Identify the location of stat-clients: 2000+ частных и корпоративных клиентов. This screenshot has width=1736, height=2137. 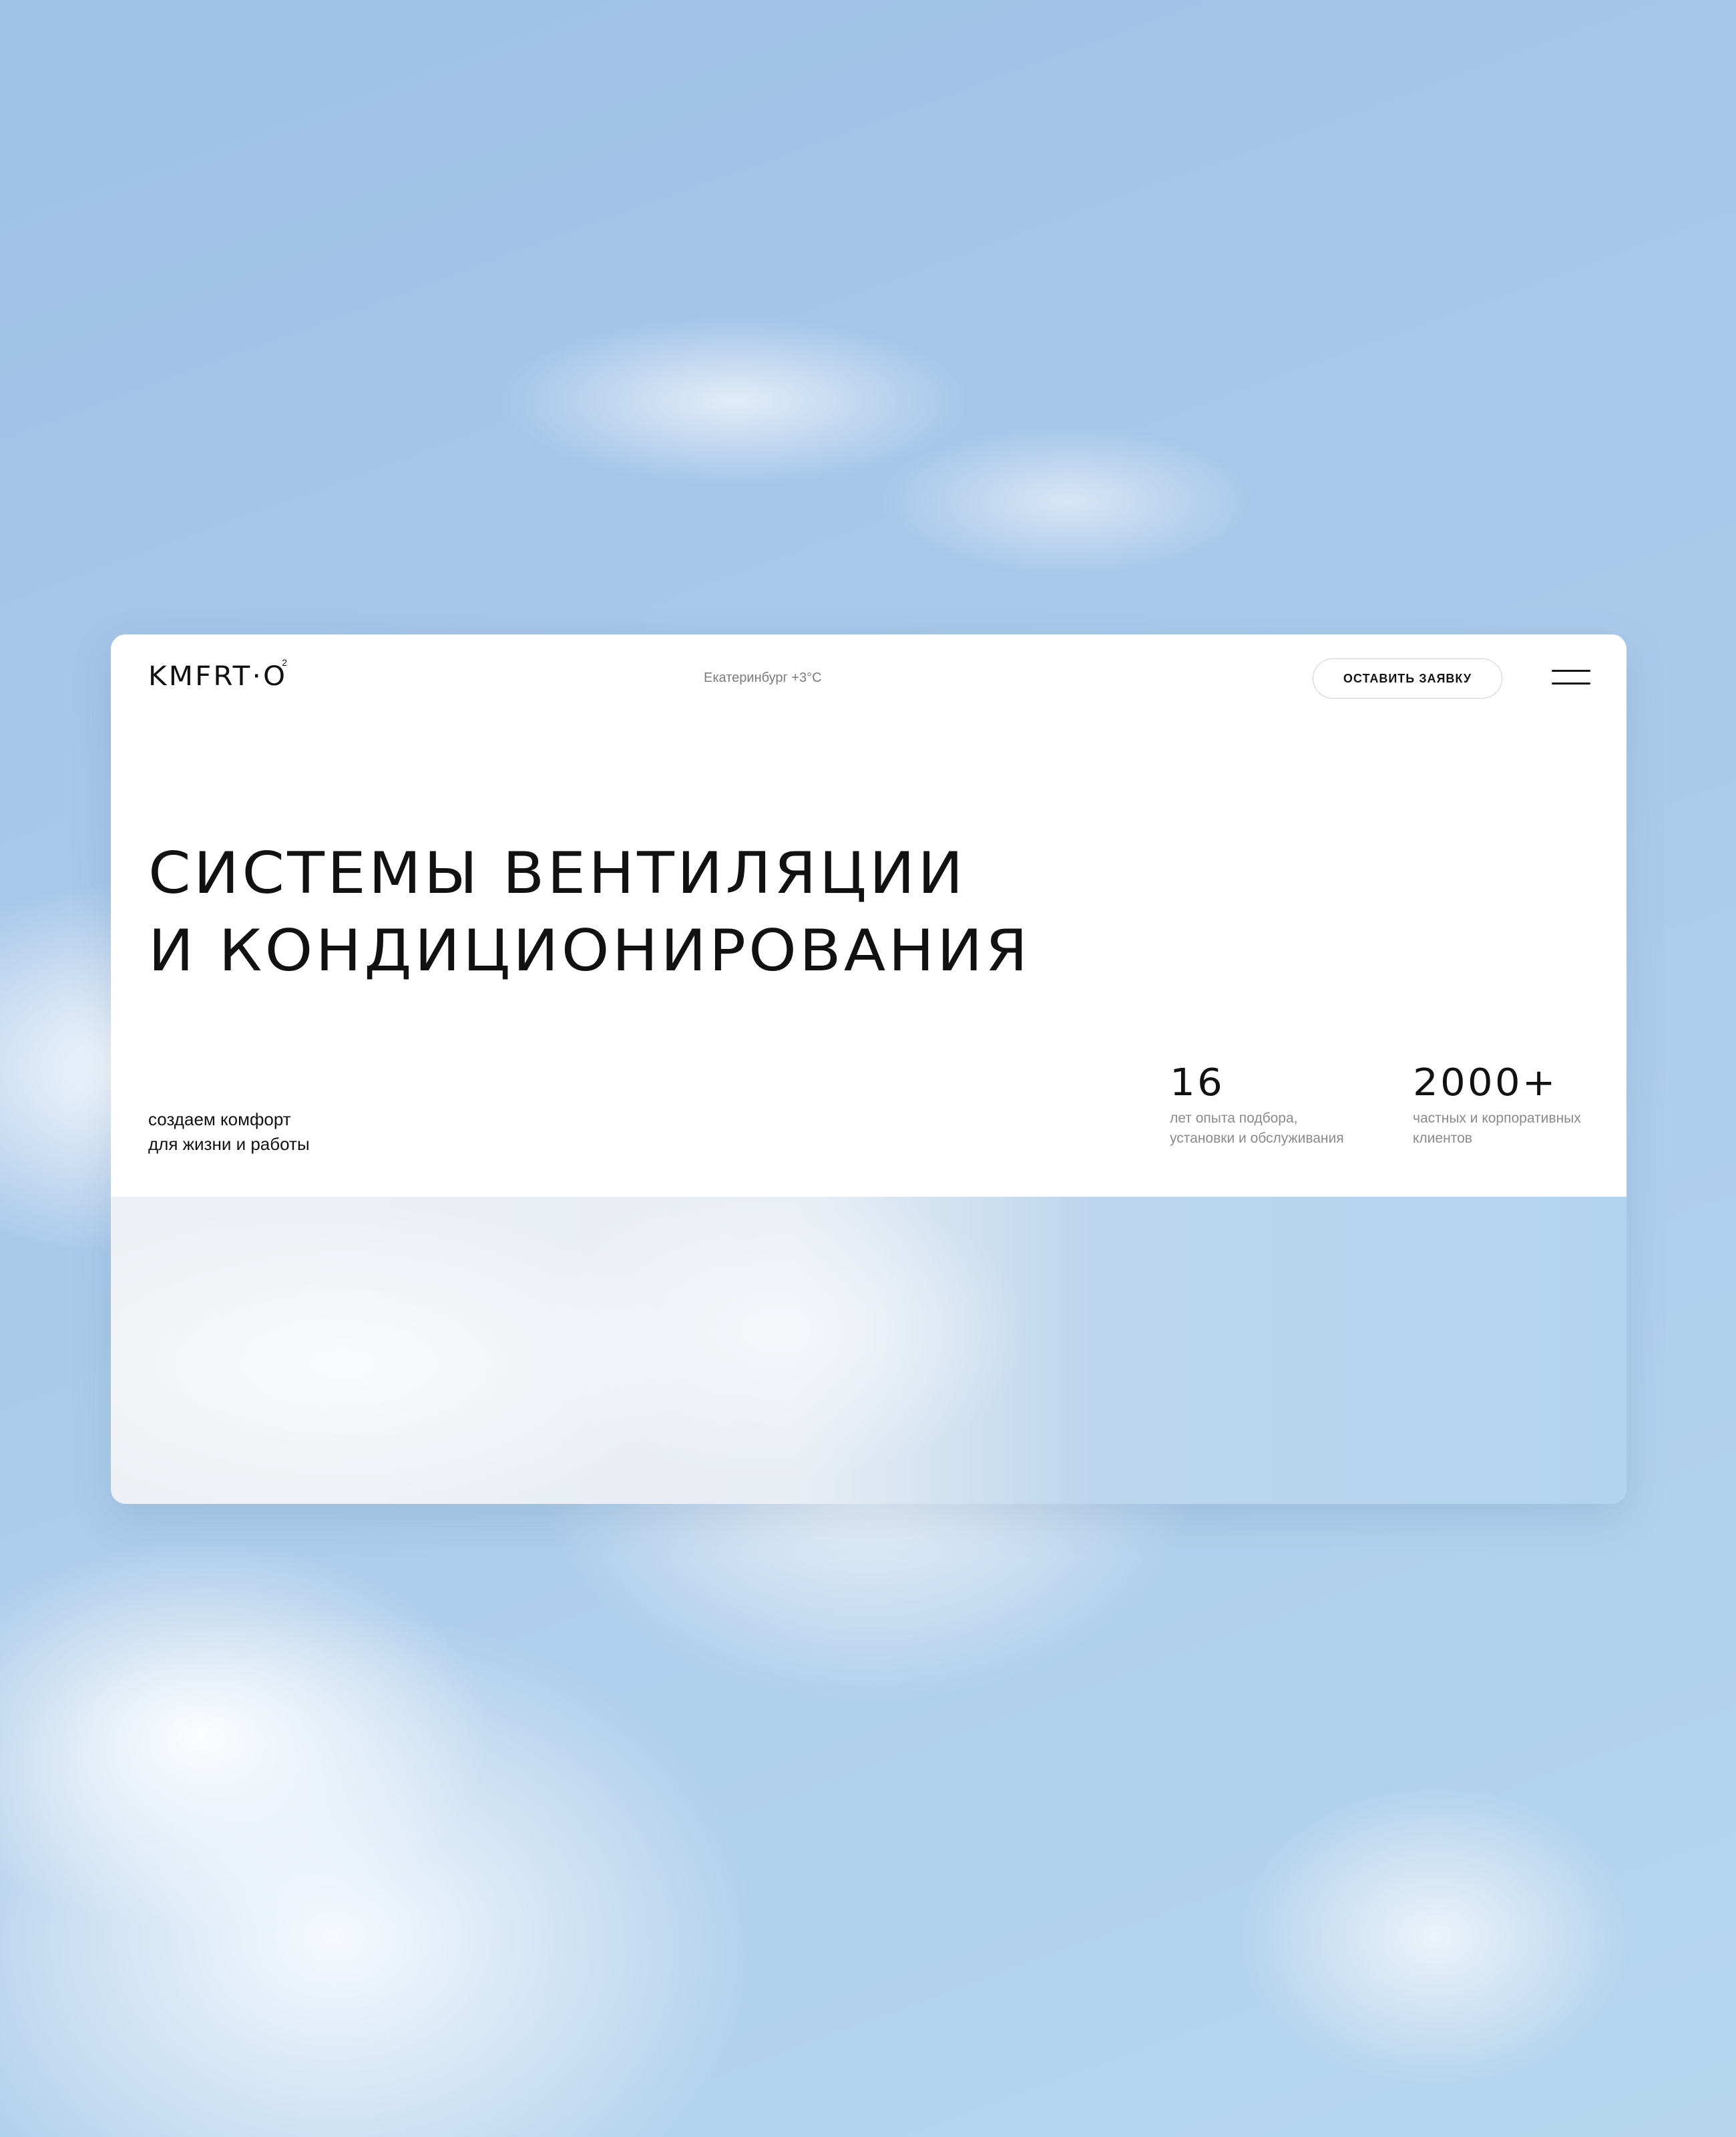
(1497, 1105).